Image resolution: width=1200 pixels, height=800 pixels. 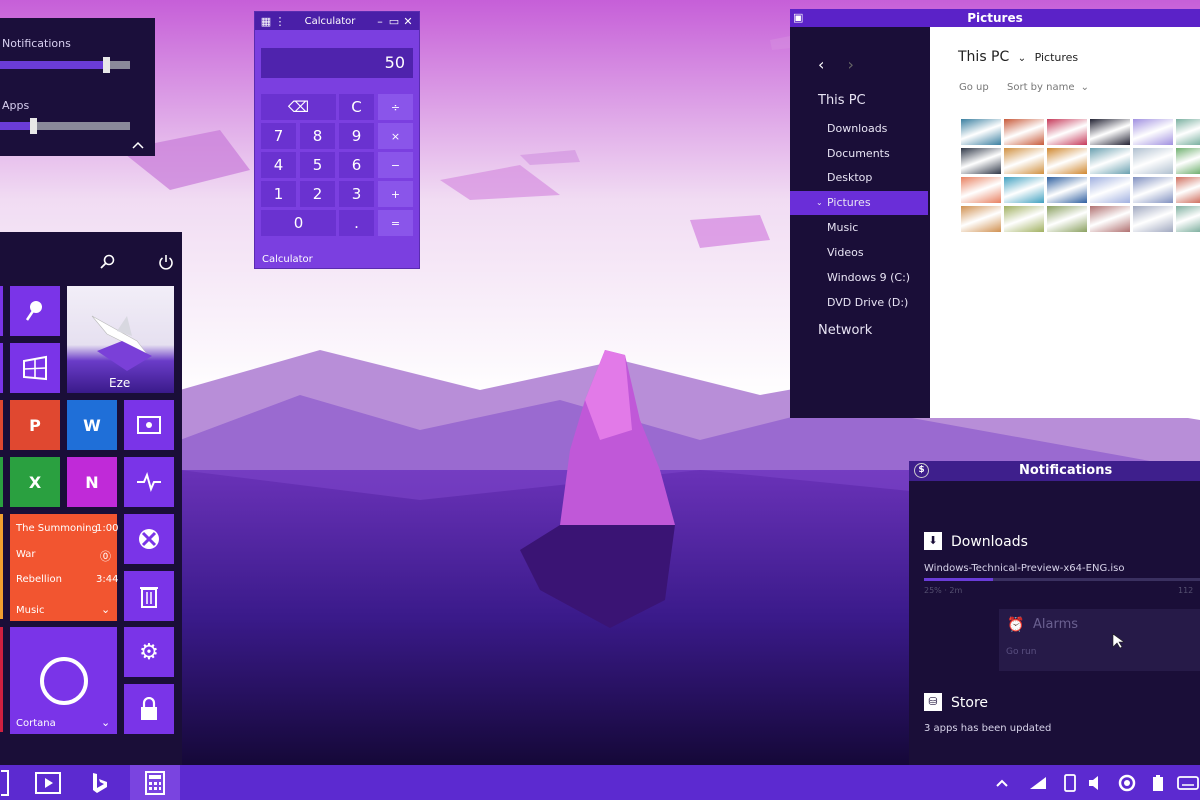 What do you see at coordinates (1070, 782) in the screenshot?
I see `tray-device` at bounding box center [1070, 782].